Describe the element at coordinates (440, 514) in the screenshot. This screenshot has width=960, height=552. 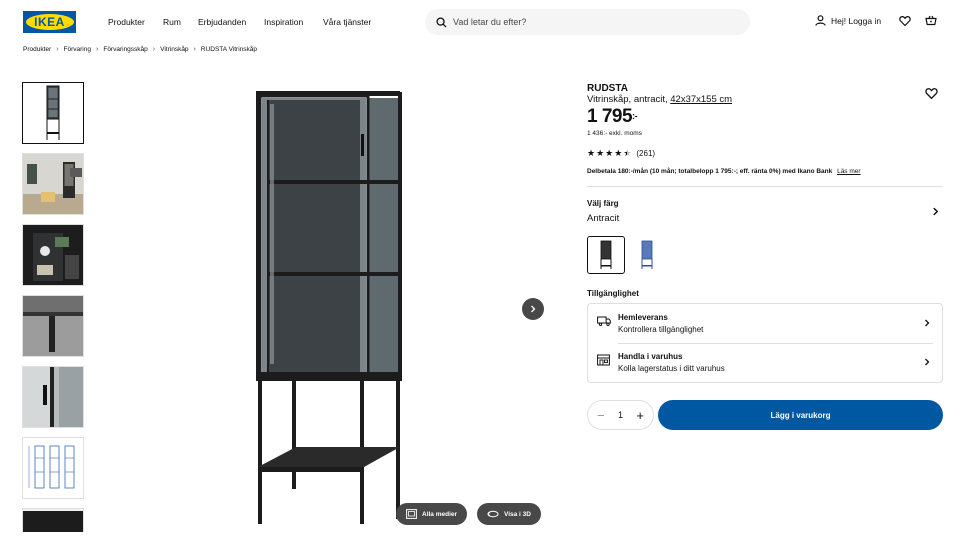
I see `all-media-label: Alla medier` at that location.